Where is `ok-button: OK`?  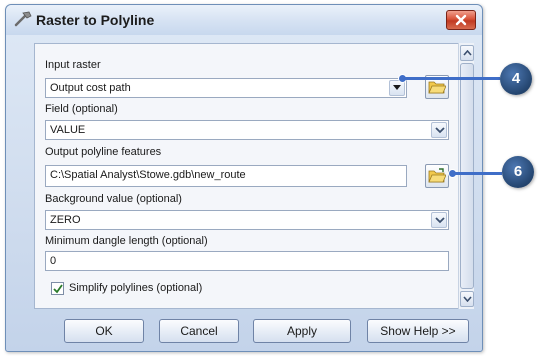 ok-button: OK is located at coordinates (104, 331).